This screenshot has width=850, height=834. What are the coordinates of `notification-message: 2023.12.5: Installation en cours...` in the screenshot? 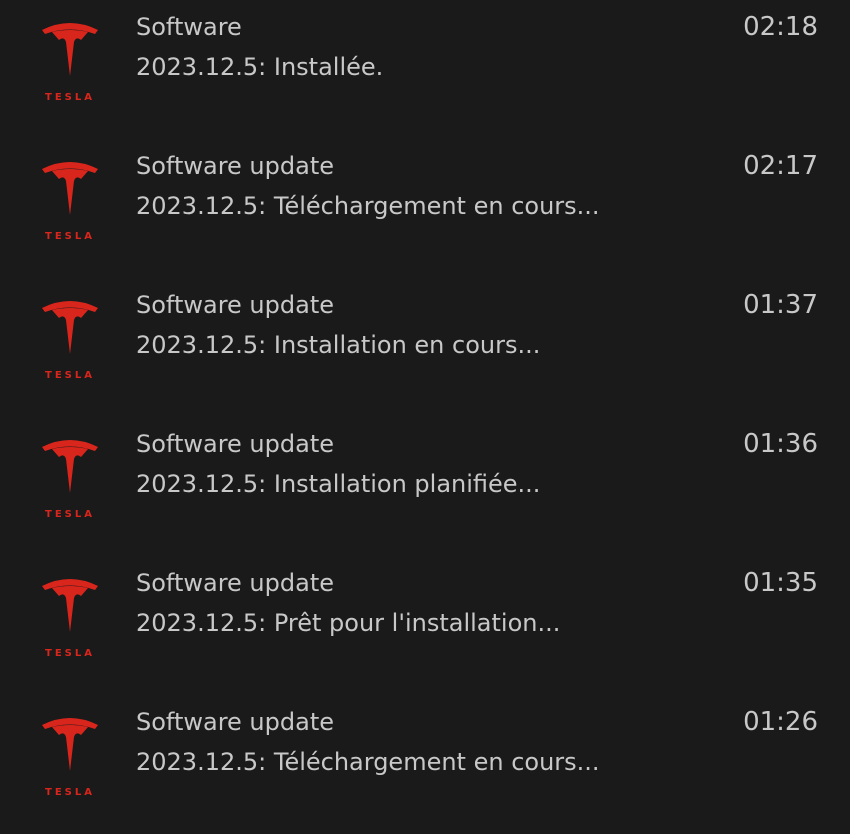 It's located at (338, 345).